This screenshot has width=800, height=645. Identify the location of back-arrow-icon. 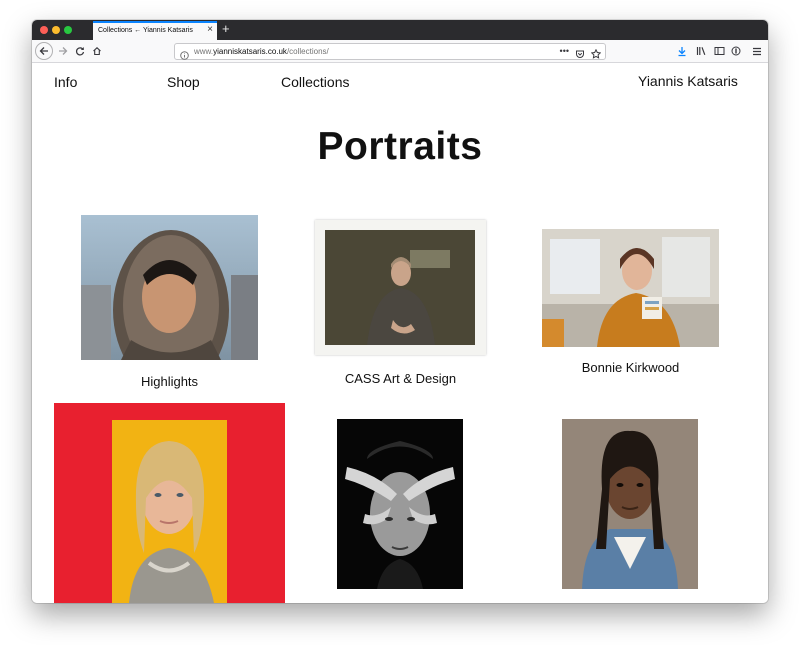
(44, 51).